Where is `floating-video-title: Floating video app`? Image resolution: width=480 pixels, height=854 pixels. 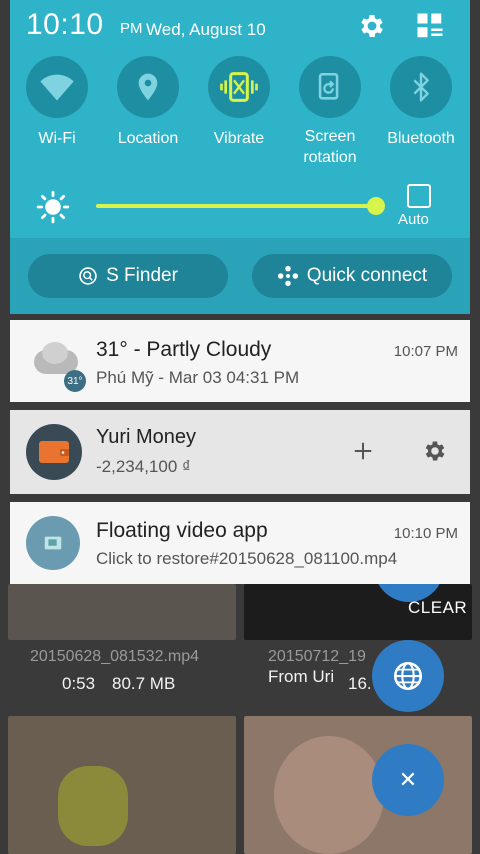
floating-video-title: Floating video app is located at coordinates (182, 530).